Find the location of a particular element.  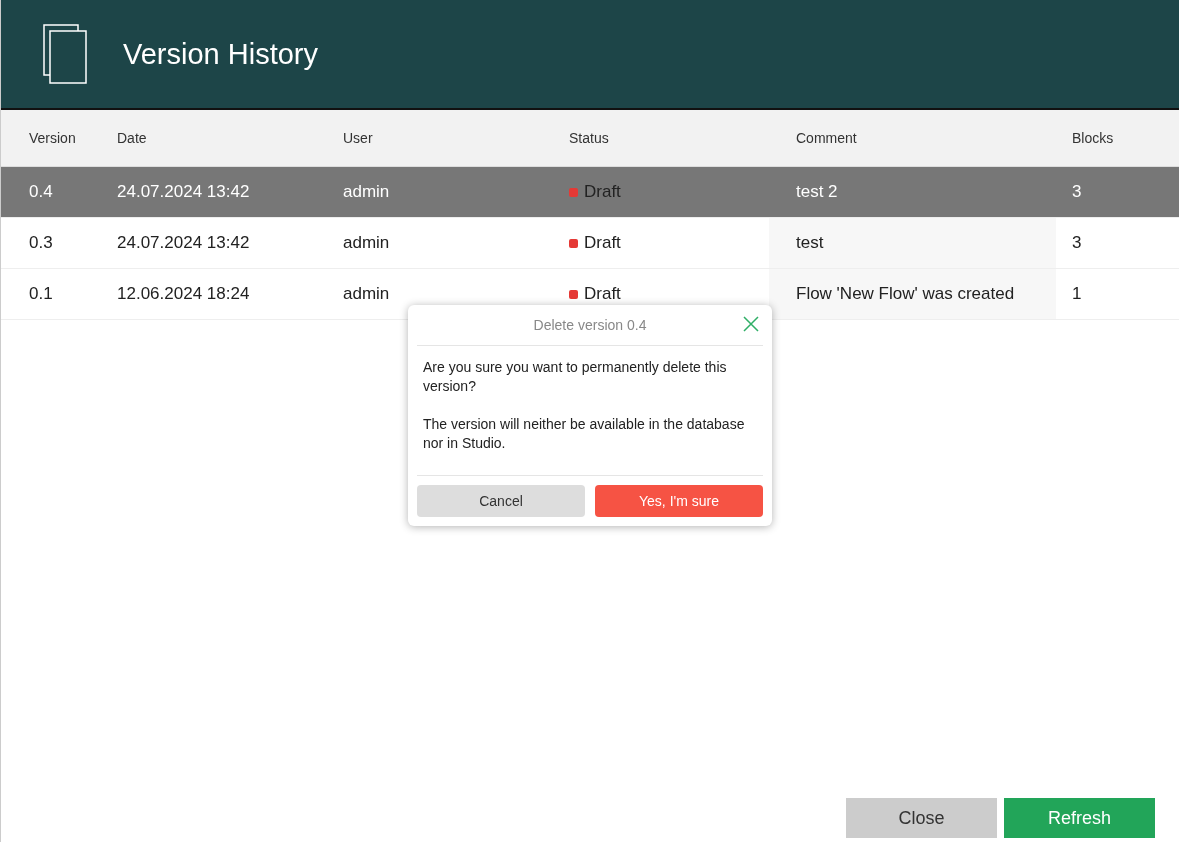

table-cell-text: 12.06.2024 18:24 is located at coordinates (183, 294).